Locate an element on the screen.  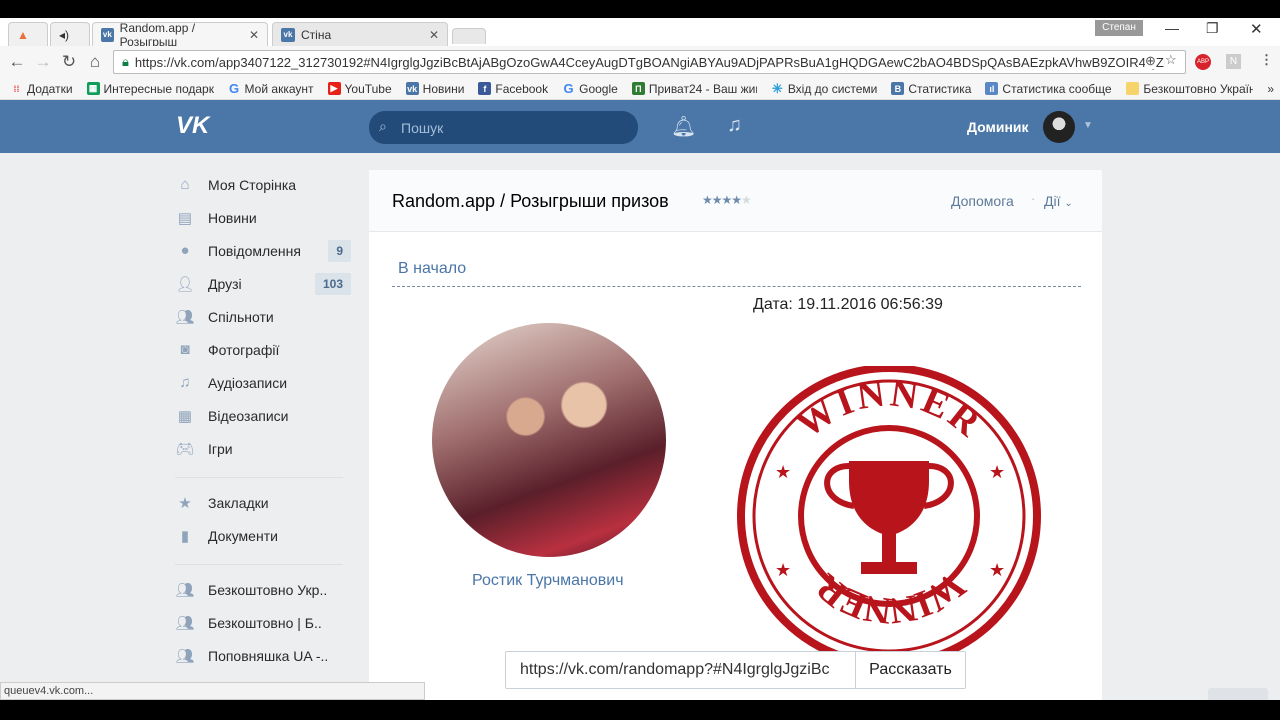
tab-label: Random.app / Розыгрыш is located at coordinates (157, 34).